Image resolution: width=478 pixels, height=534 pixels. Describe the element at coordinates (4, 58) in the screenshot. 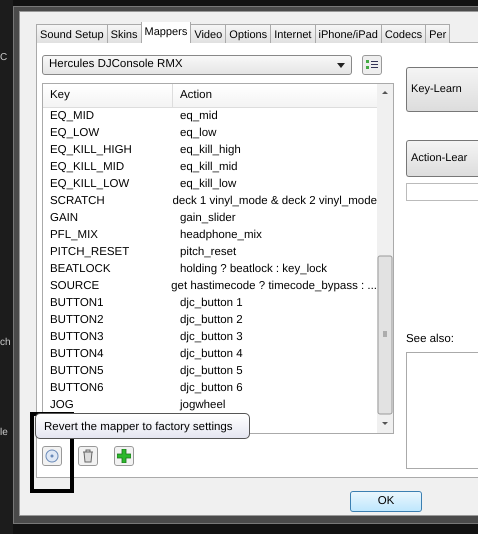

I see `background-text: C` at that location.